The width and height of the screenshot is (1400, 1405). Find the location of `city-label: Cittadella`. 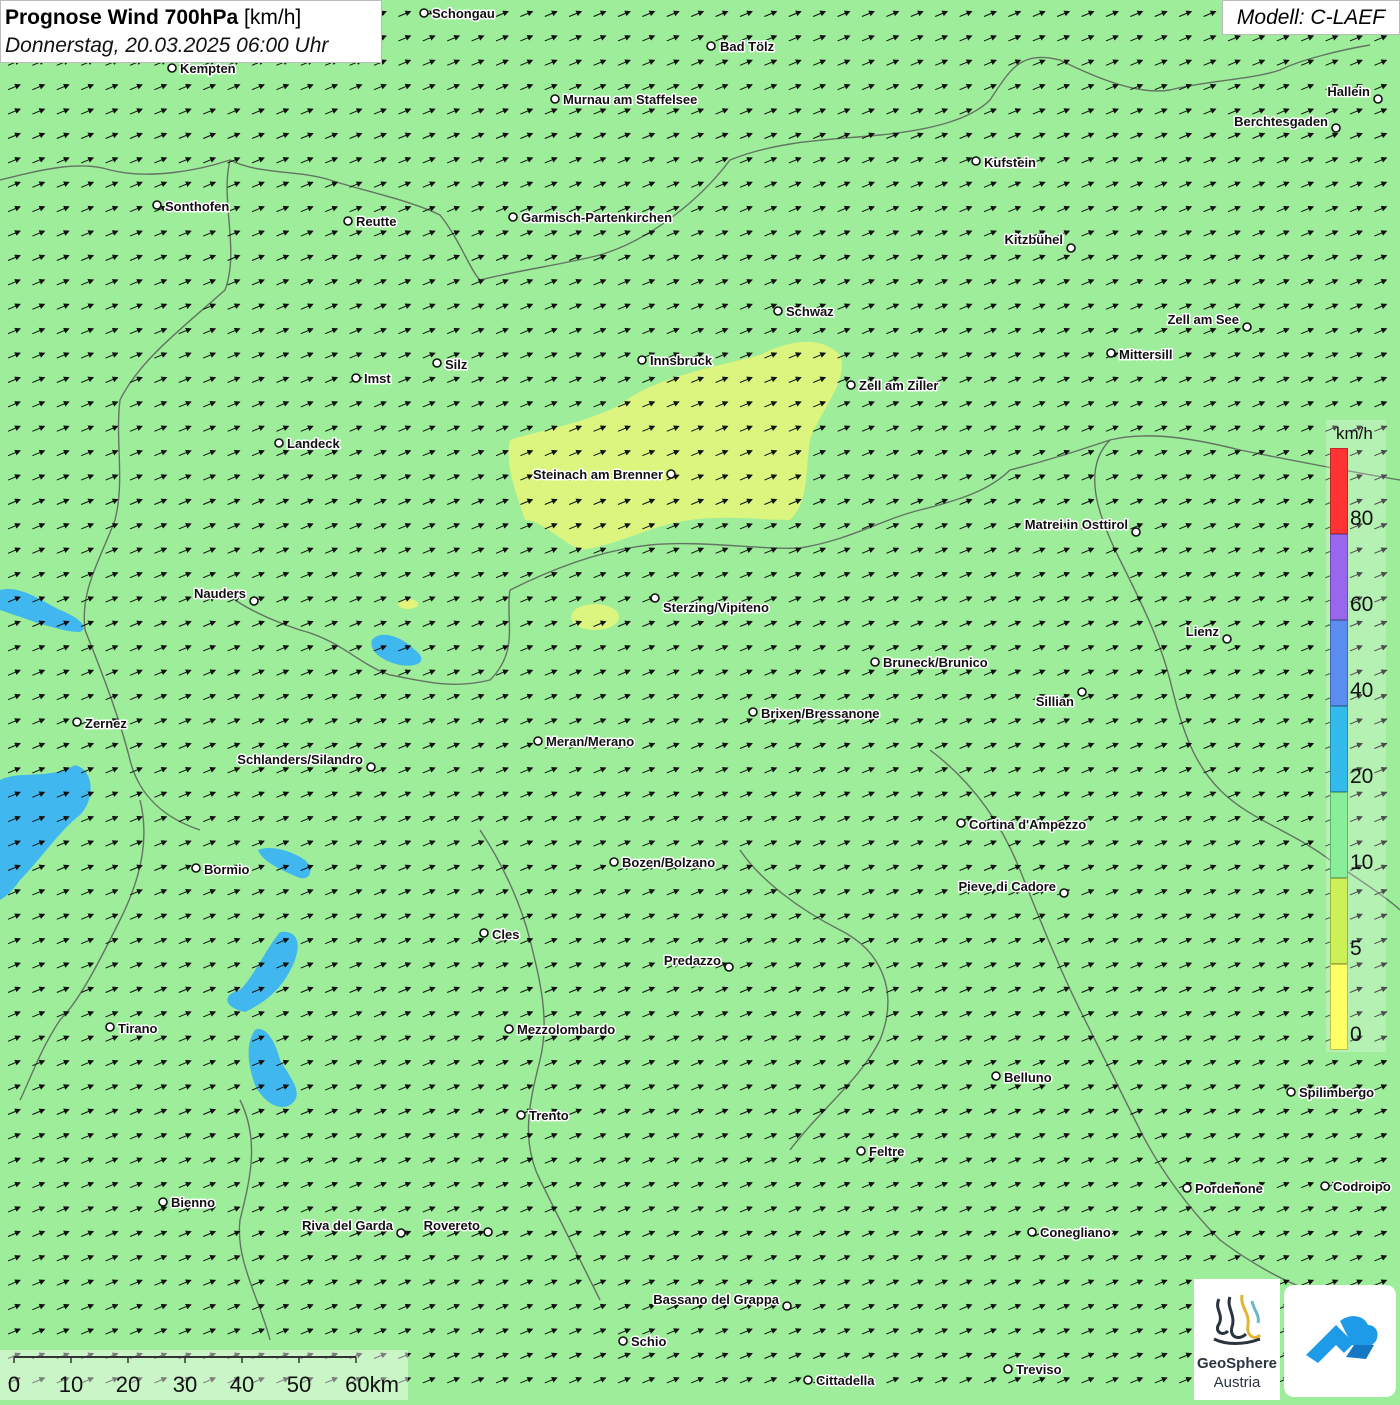

city-label: Cittadella is located at coordinates (845, 1380).